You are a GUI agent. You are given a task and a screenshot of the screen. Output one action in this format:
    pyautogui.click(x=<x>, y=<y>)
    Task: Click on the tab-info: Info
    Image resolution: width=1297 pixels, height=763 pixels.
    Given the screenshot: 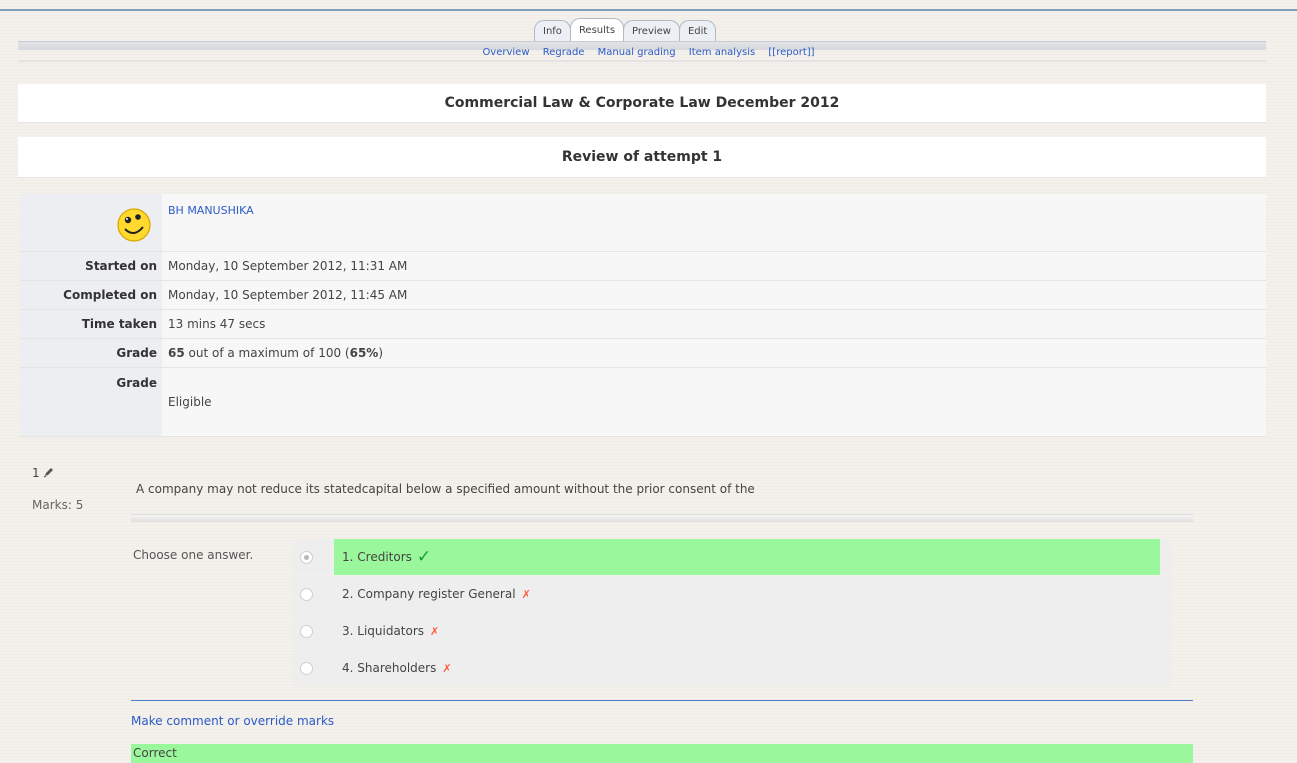 What is the action you would take?
    pyautogui.click(x=552, y=31)
    